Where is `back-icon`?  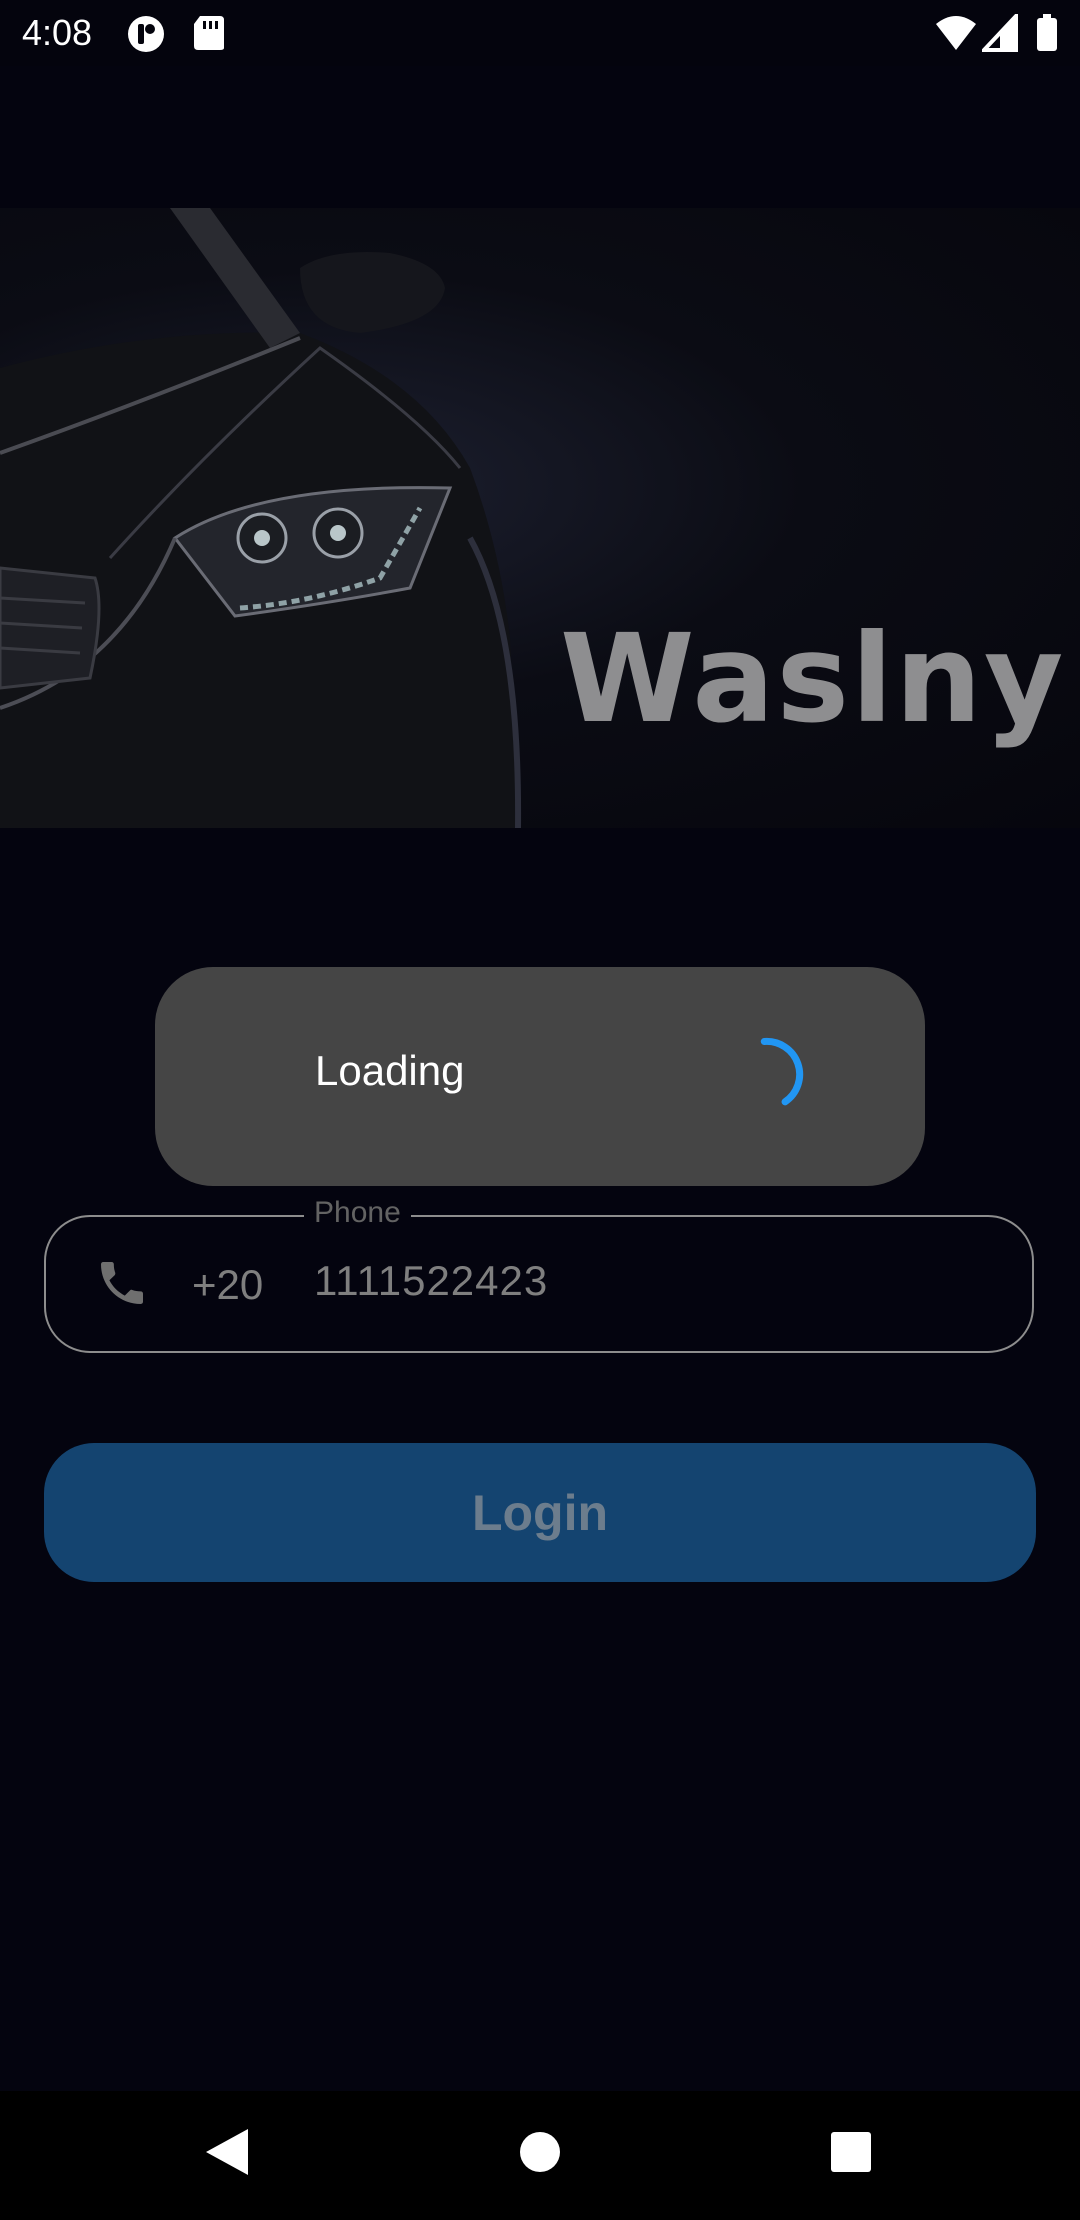 back-icon is located at coordinates (227, 2154).